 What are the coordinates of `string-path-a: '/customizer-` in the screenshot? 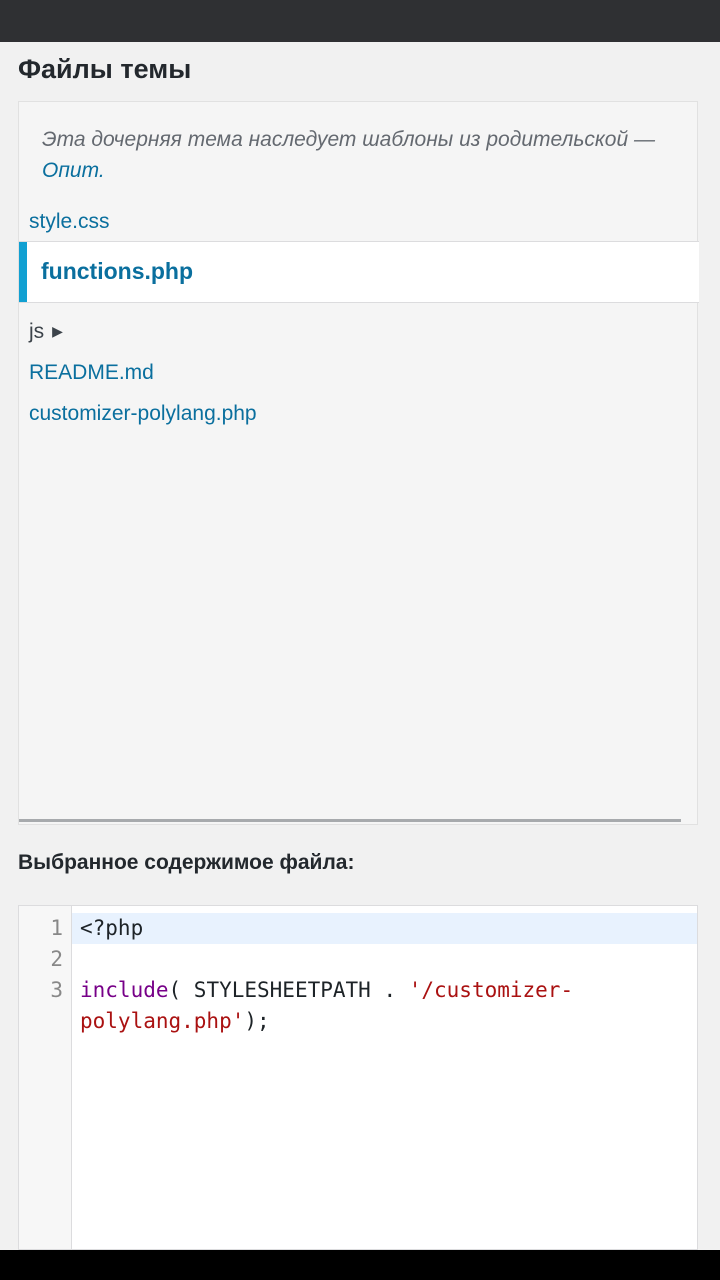 It's located at (491, 990).